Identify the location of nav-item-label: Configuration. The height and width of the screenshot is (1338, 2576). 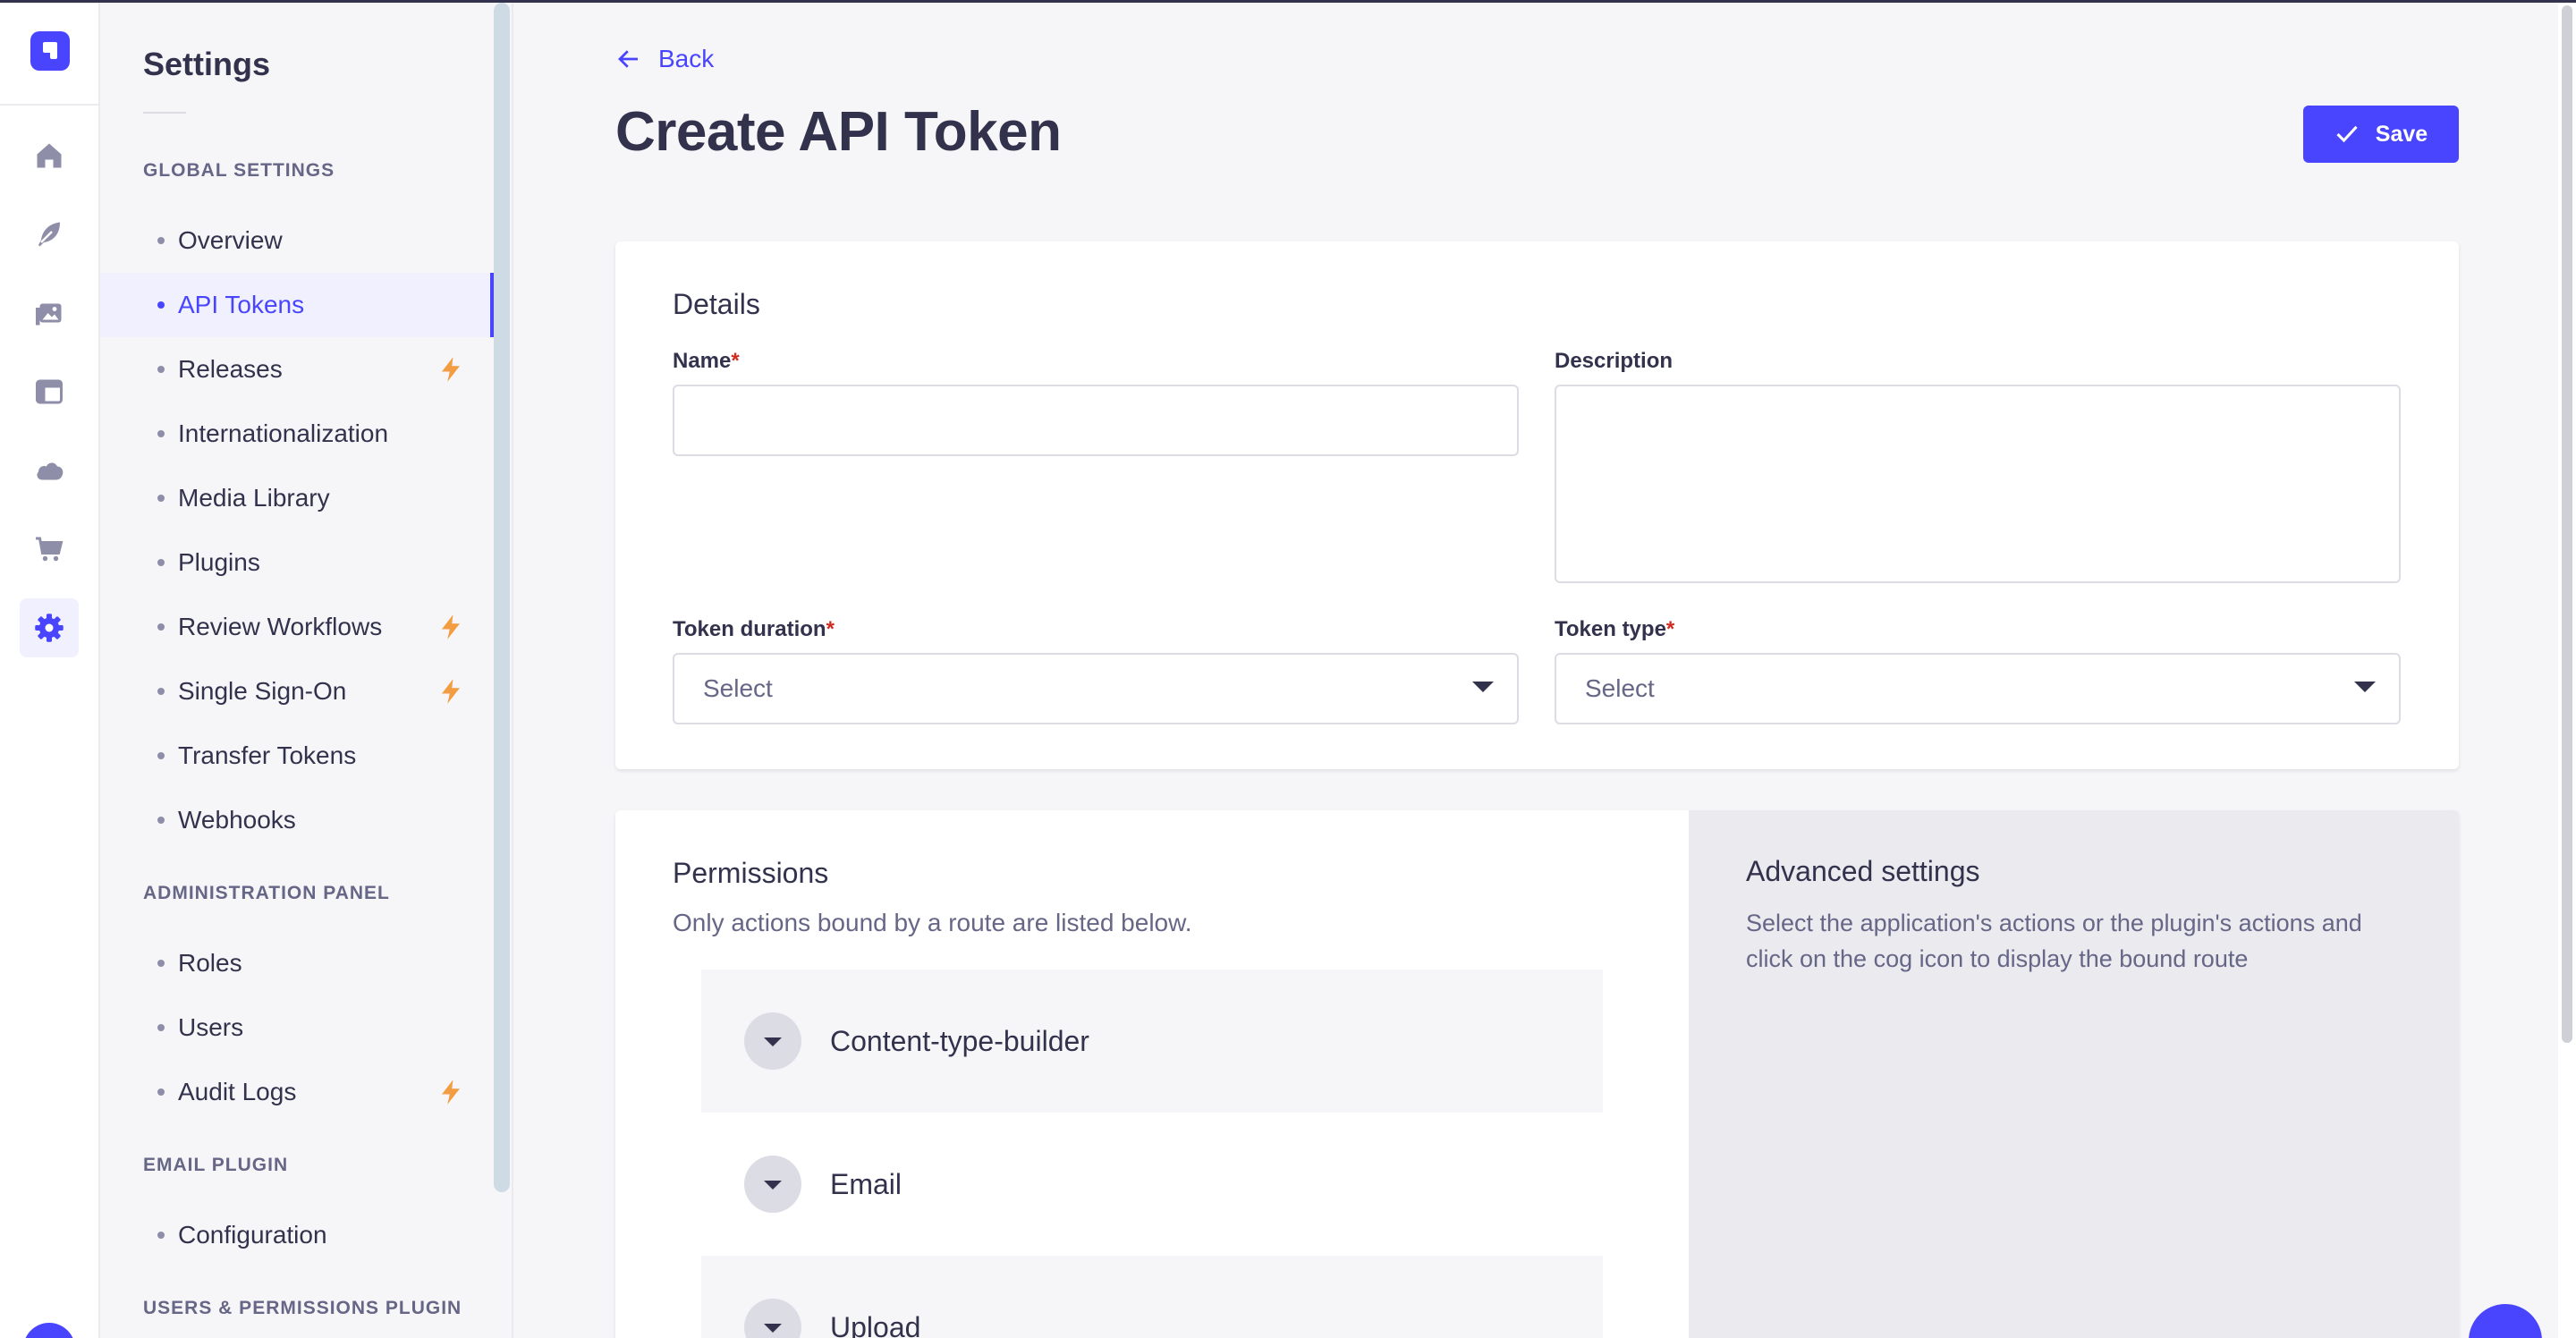
(252, 1235).